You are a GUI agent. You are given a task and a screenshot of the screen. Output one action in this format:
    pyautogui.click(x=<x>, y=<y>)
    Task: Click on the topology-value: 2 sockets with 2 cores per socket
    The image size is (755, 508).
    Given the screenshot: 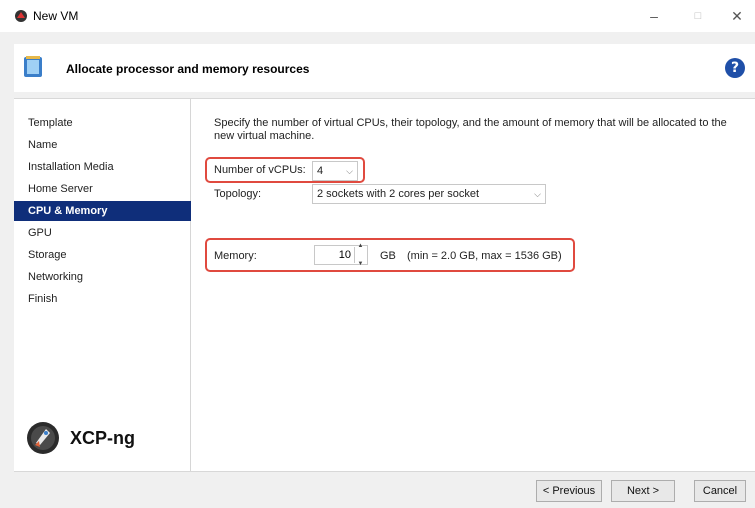 What is the action you would take?
    pyautogui.click(x=398, y=194)
    